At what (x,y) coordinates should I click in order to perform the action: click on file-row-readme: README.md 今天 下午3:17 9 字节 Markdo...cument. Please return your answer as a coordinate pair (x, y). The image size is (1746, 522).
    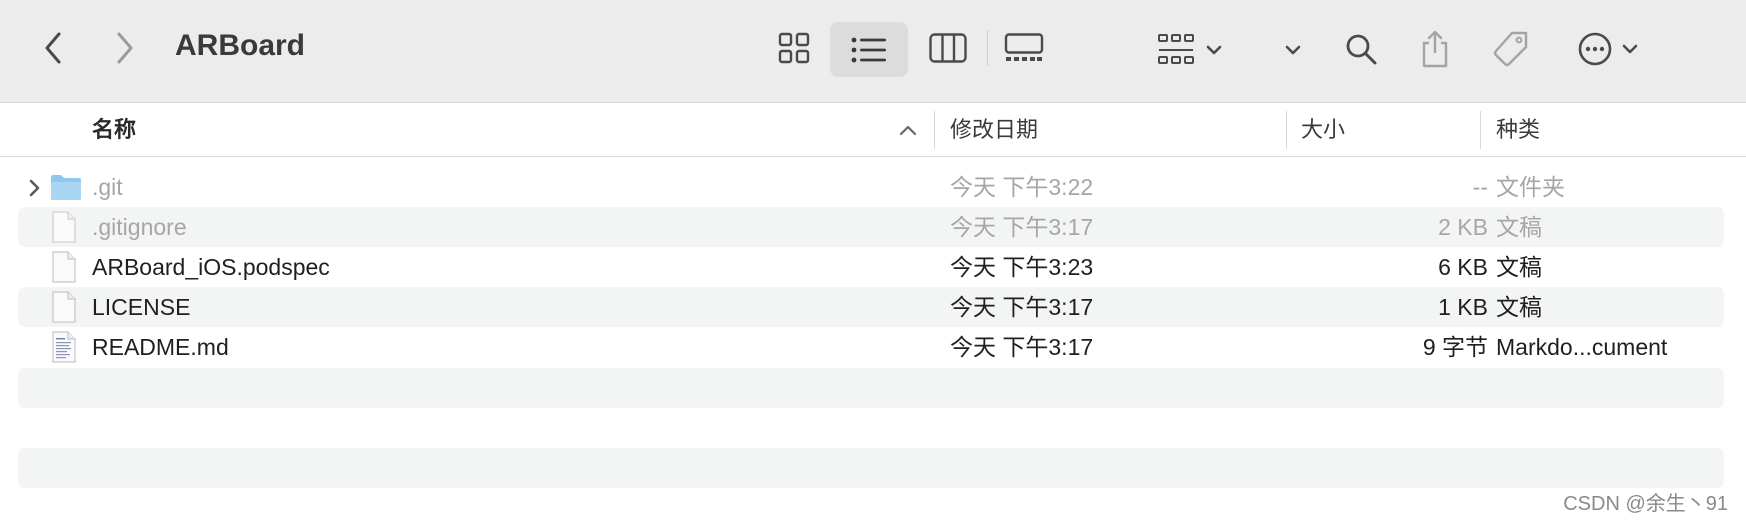
    Looking at the image, I should click on (871, 347).